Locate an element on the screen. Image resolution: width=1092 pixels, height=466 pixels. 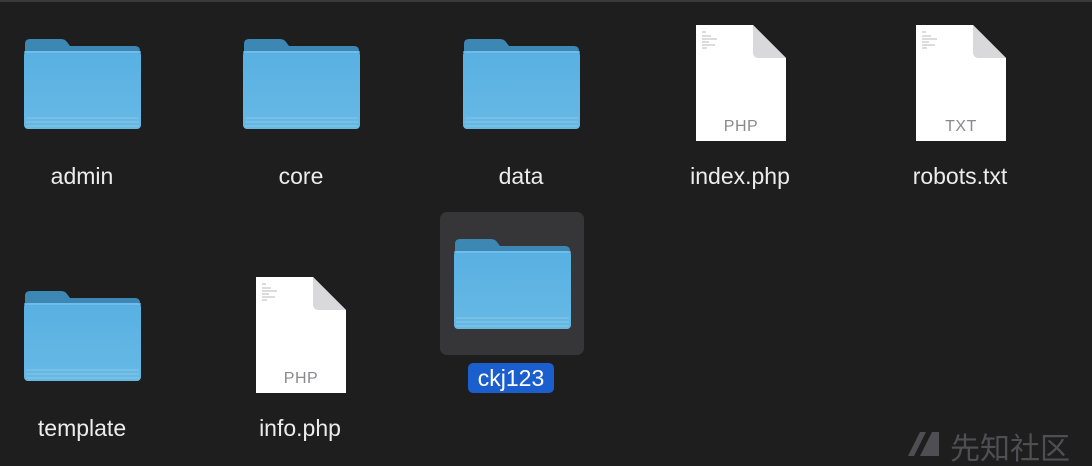
file-item-ckj123 is located at coordinates (512, 330).